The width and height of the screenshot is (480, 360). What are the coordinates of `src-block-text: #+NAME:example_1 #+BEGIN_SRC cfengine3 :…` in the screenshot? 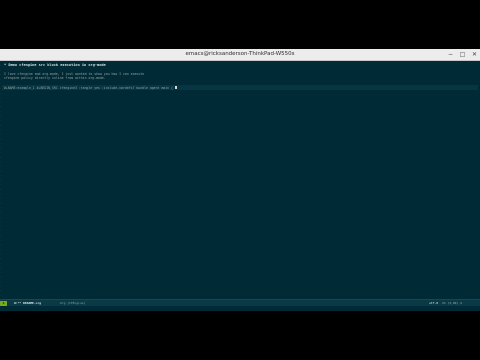 It's located at (89, 87).